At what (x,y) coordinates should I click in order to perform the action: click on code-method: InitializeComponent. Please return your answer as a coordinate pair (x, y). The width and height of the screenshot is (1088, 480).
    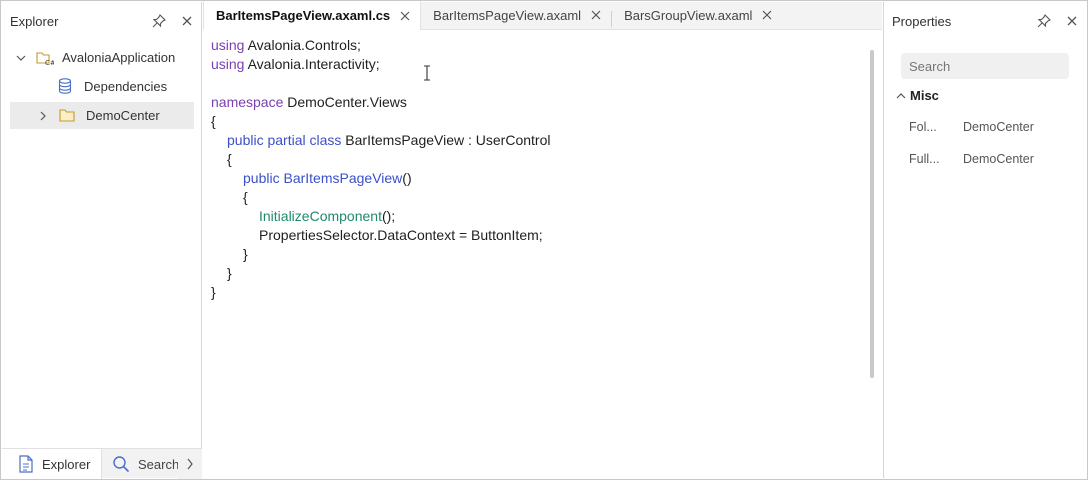
    Looking at the image, I should click on (320, 216).